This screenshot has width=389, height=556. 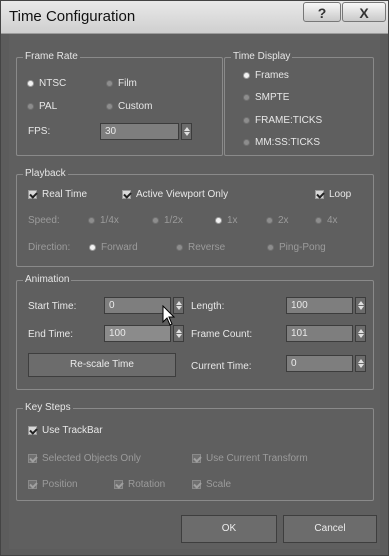 I want to click on current-time-spinner, so click(x=360, y=363).